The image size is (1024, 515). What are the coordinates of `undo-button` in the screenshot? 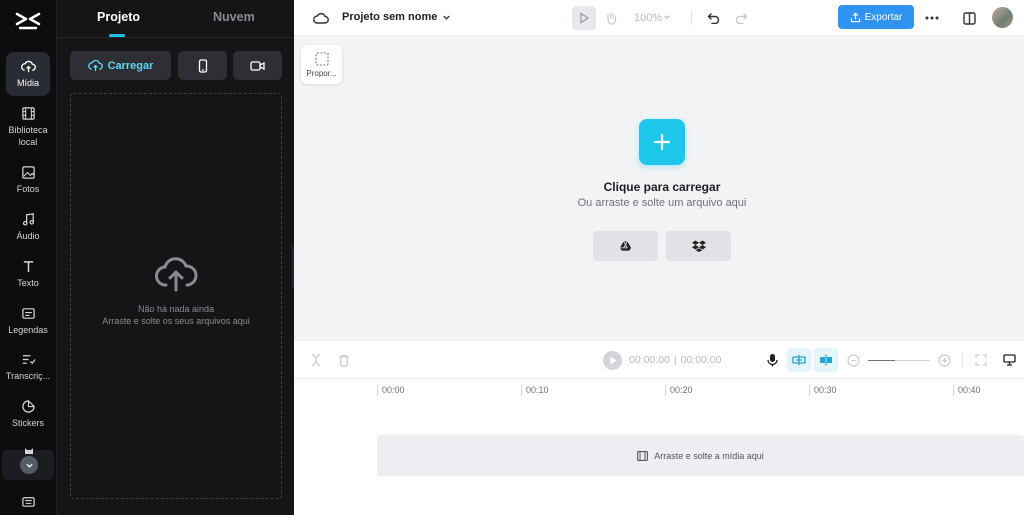 It's located at (713, 18).